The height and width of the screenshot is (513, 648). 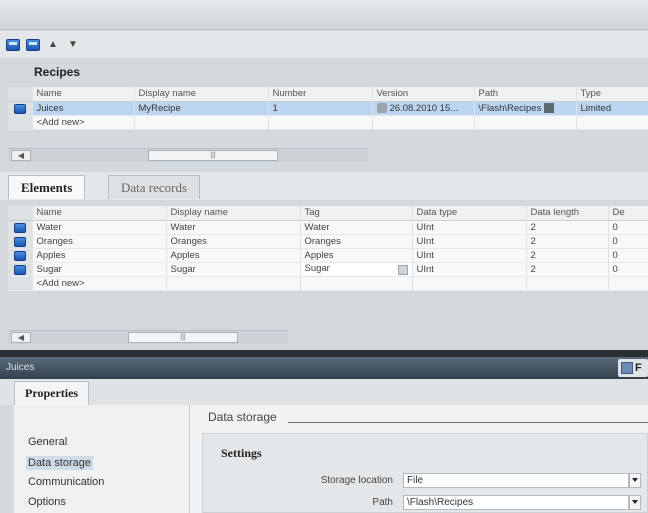 I want to click on cell-display-name: Apples, so click(x=233, y=255).